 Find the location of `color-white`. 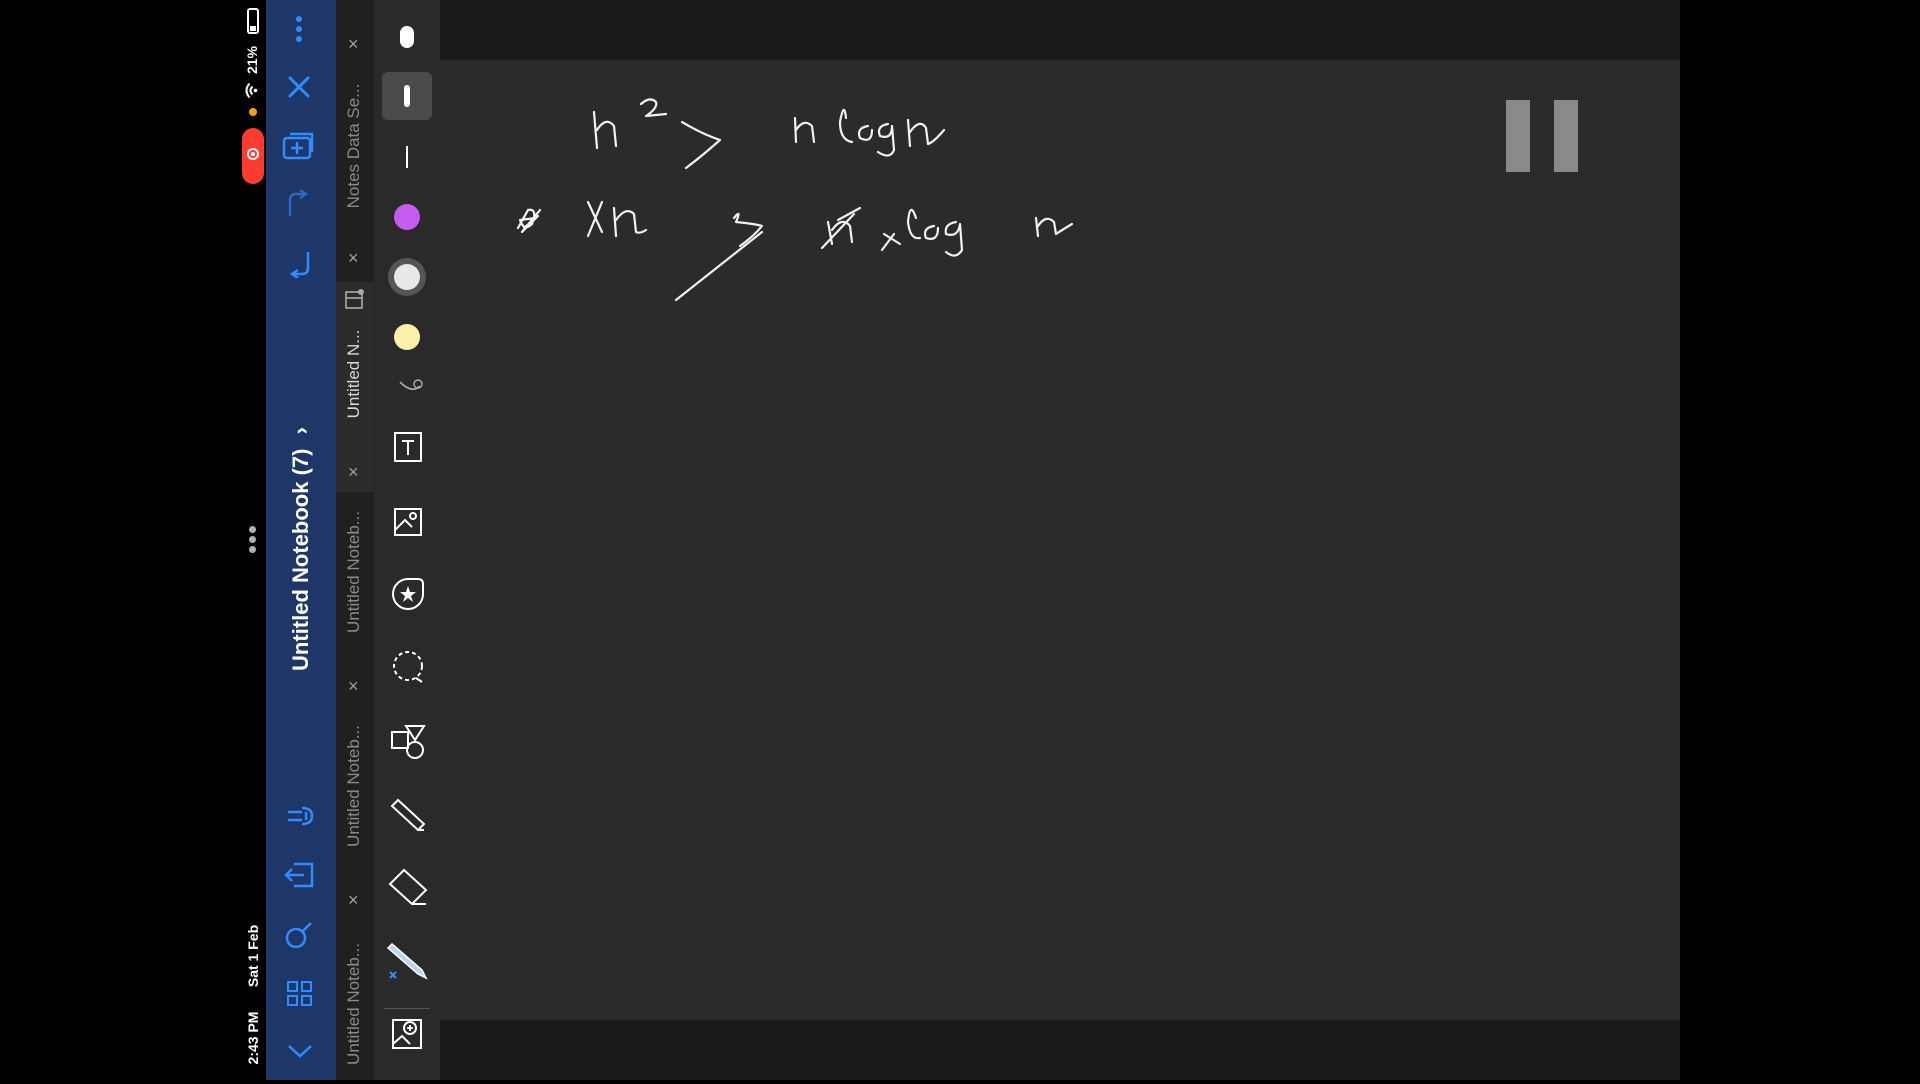

color-white is located at coordinates (407, 277).